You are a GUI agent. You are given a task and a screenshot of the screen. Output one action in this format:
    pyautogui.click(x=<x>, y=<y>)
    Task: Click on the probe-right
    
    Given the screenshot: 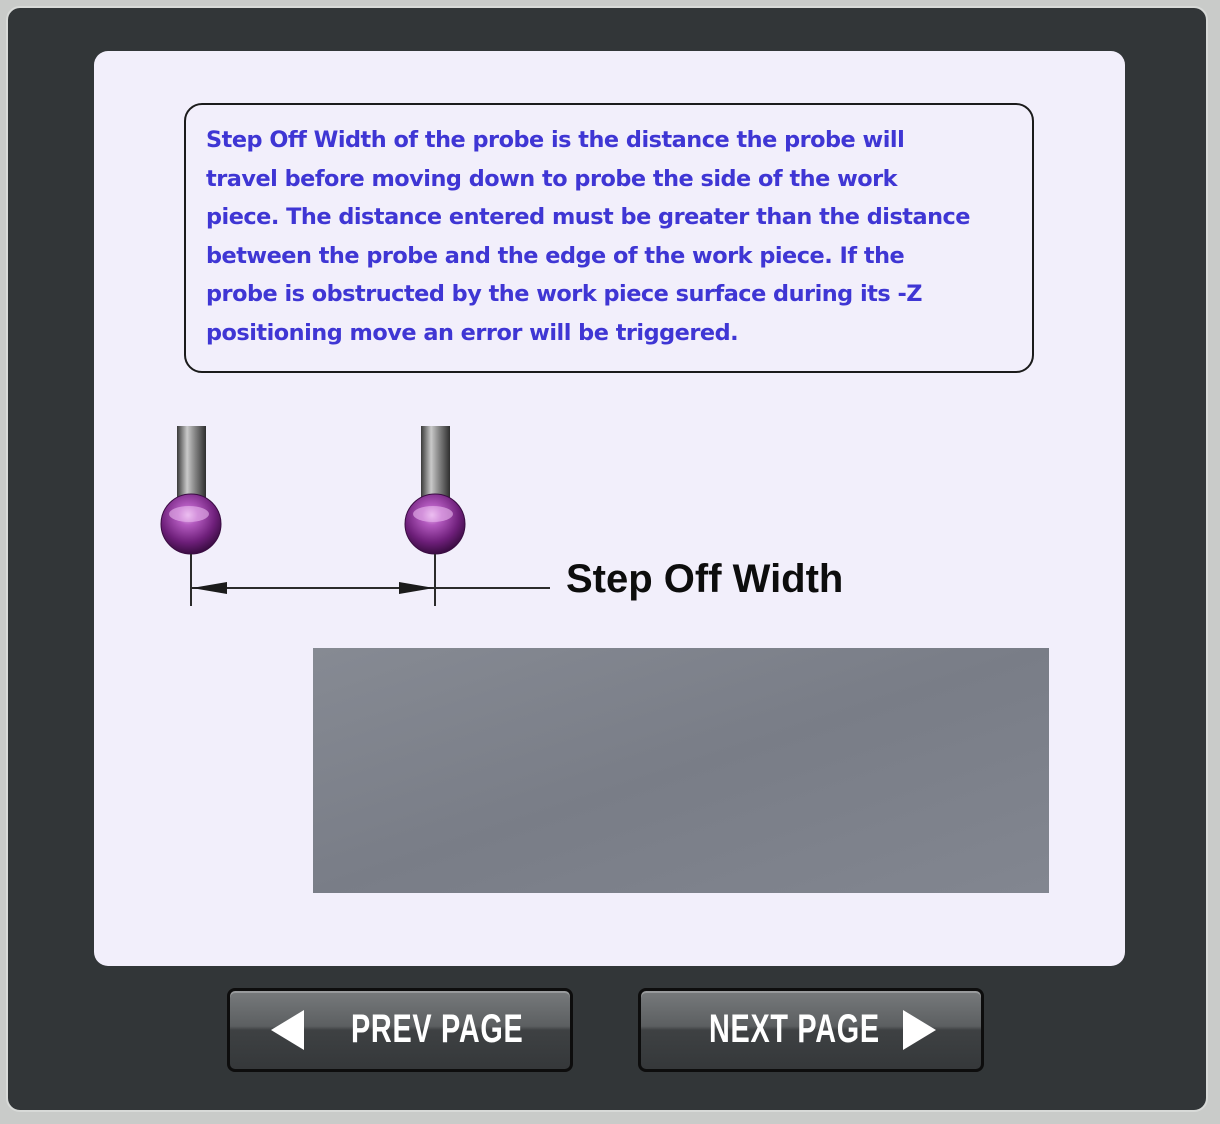 What is the action you would take?
    pyautogui.click(x=435, y=490)
    